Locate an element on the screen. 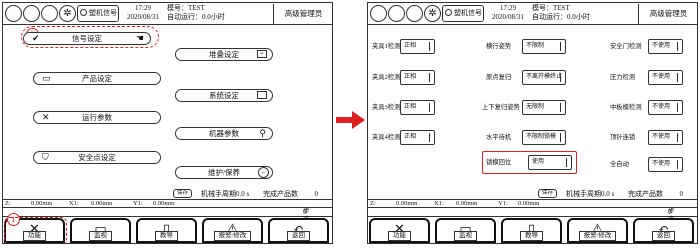 The image size is (700, 248). menu-safety-settings: ⛉ 安全点设定 is located at coordinates (97, 157).